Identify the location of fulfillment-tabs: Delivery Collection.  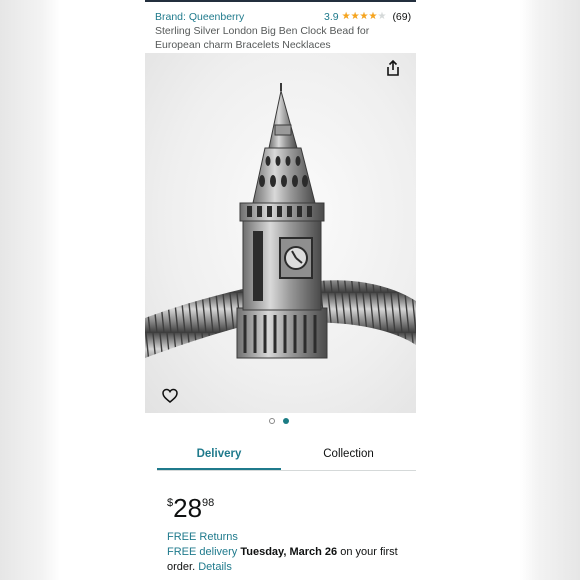
(286, 455).